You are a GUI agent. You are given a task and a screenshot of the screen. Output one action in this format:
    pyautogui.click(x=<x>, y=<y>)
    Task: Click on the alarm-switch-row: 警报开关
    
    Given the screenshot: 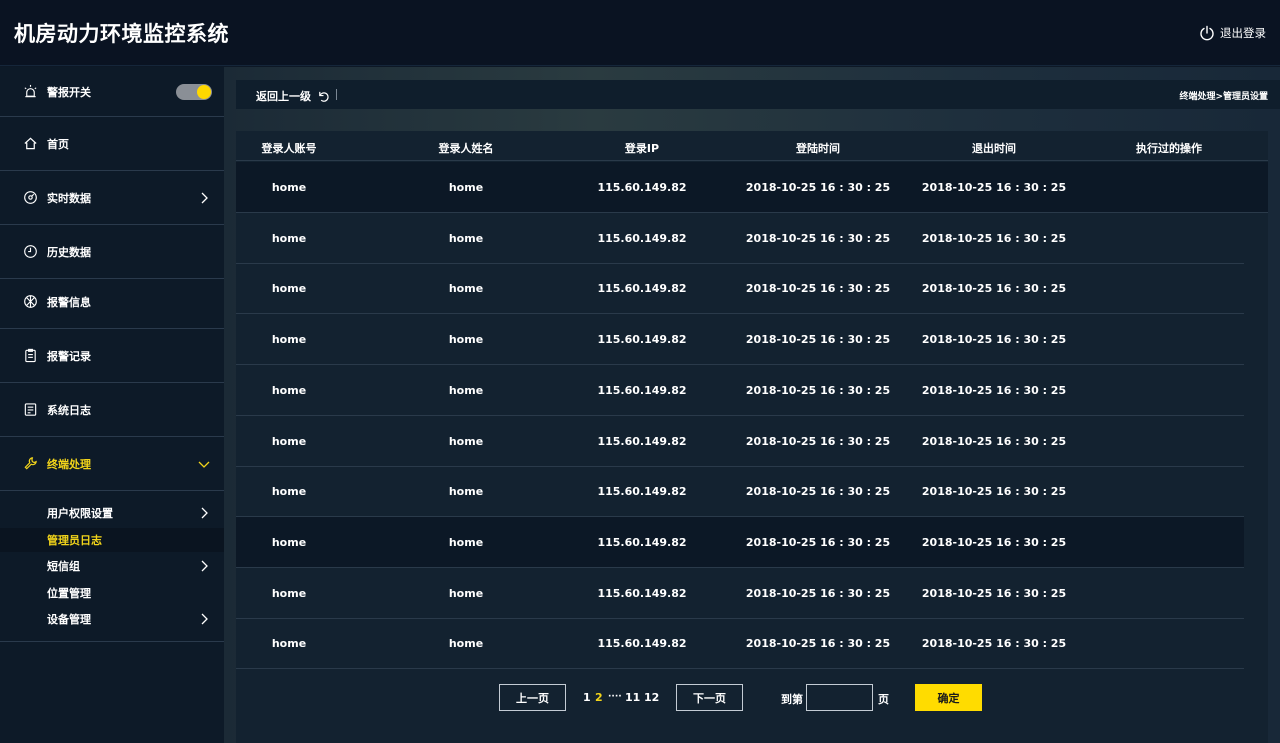 What is the action you would take?
    pyautogui.click(x=112, y=92)
    